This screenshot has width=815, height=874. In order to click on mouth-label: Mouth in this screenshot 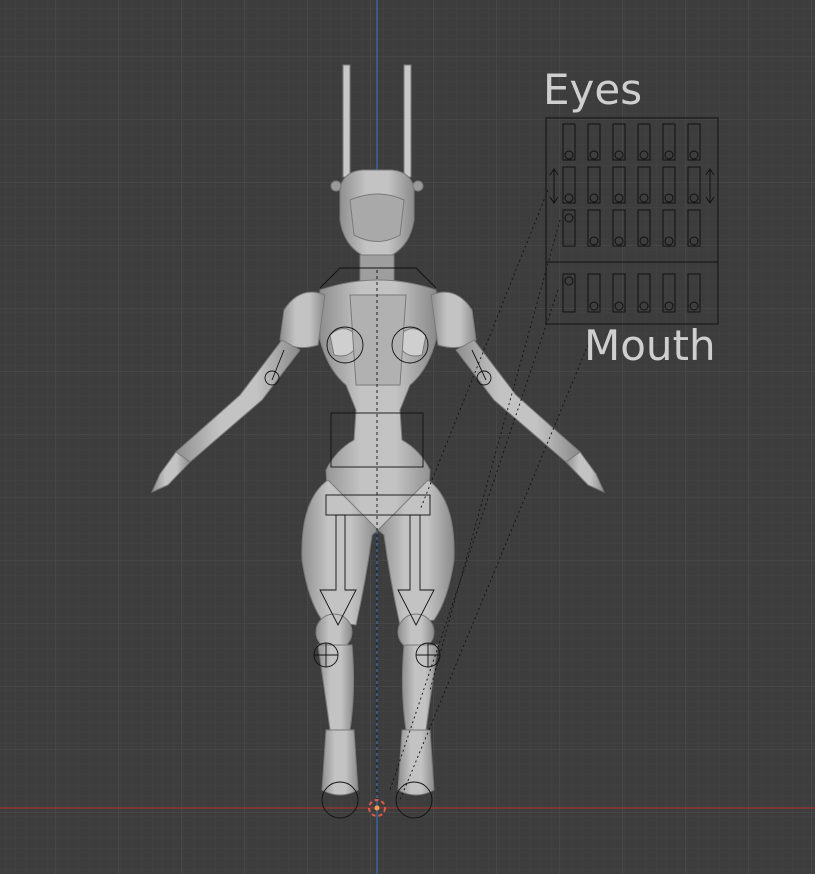, I will do `click(650, 345)`.